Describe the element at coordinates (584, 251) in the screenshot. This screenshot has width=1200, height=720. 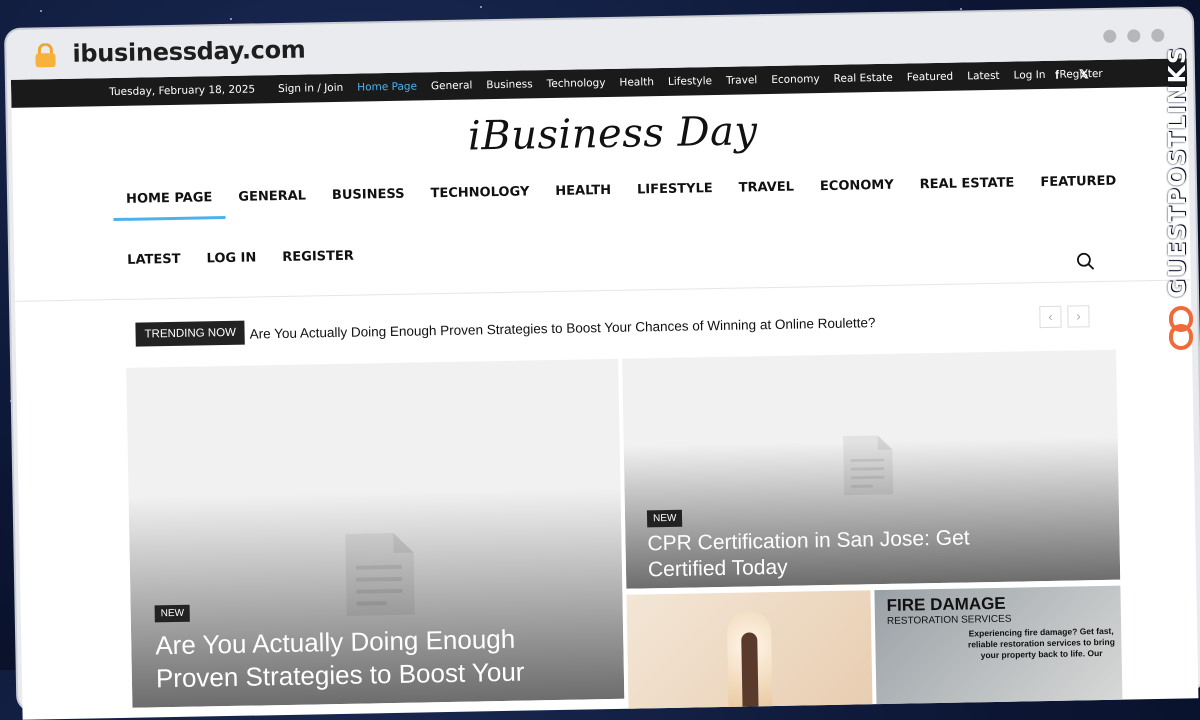
I see `main-nav-row: LATEST LOG IN REGISTER` at that location.